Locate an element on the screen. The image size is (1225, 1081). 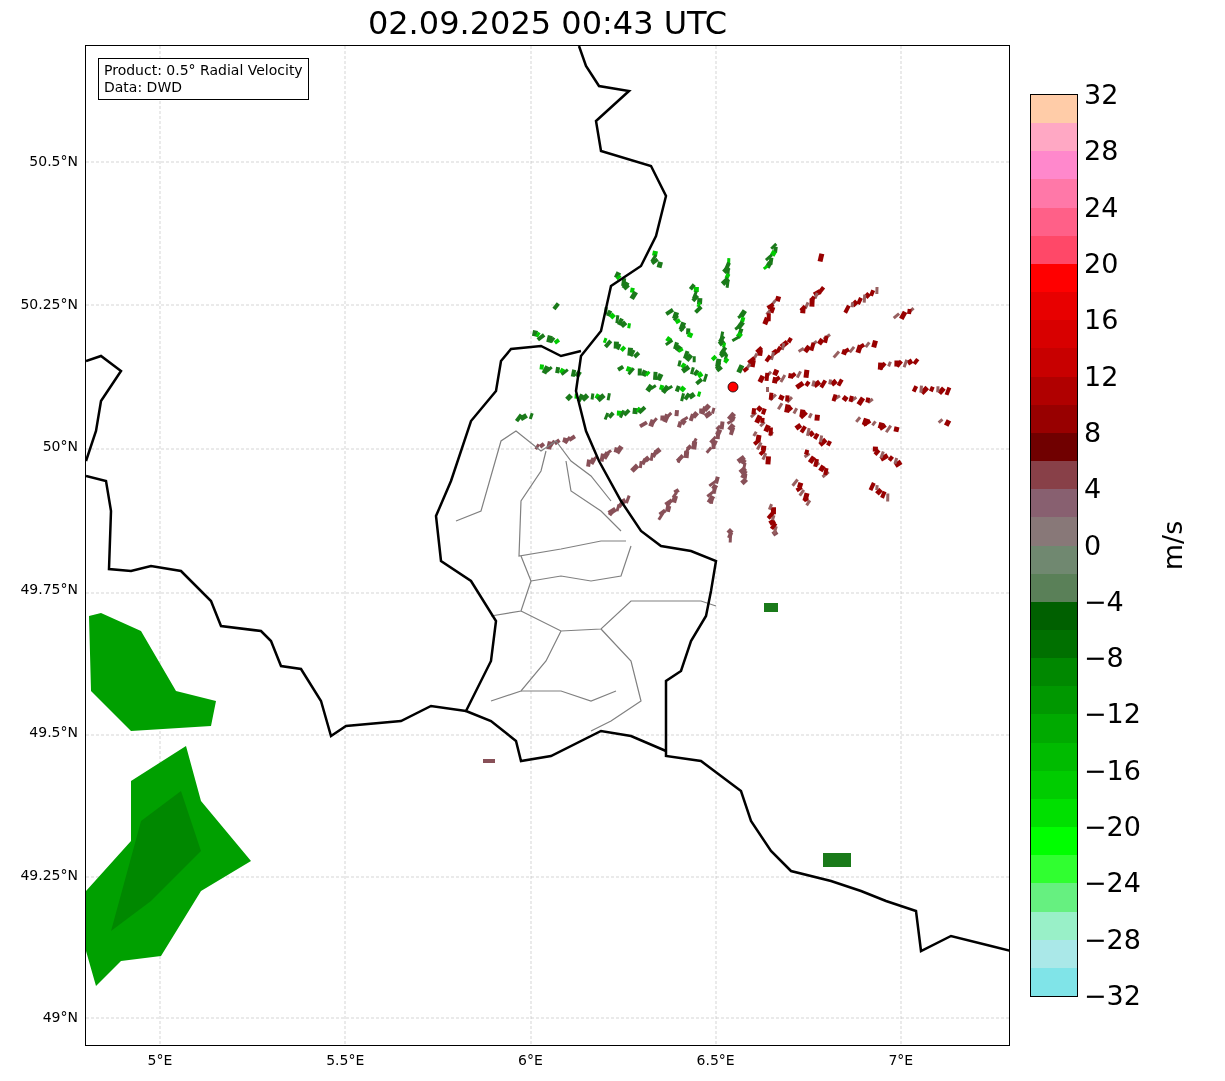
colorbar-tick-label: −28 is located at coordinates (1112, 939).